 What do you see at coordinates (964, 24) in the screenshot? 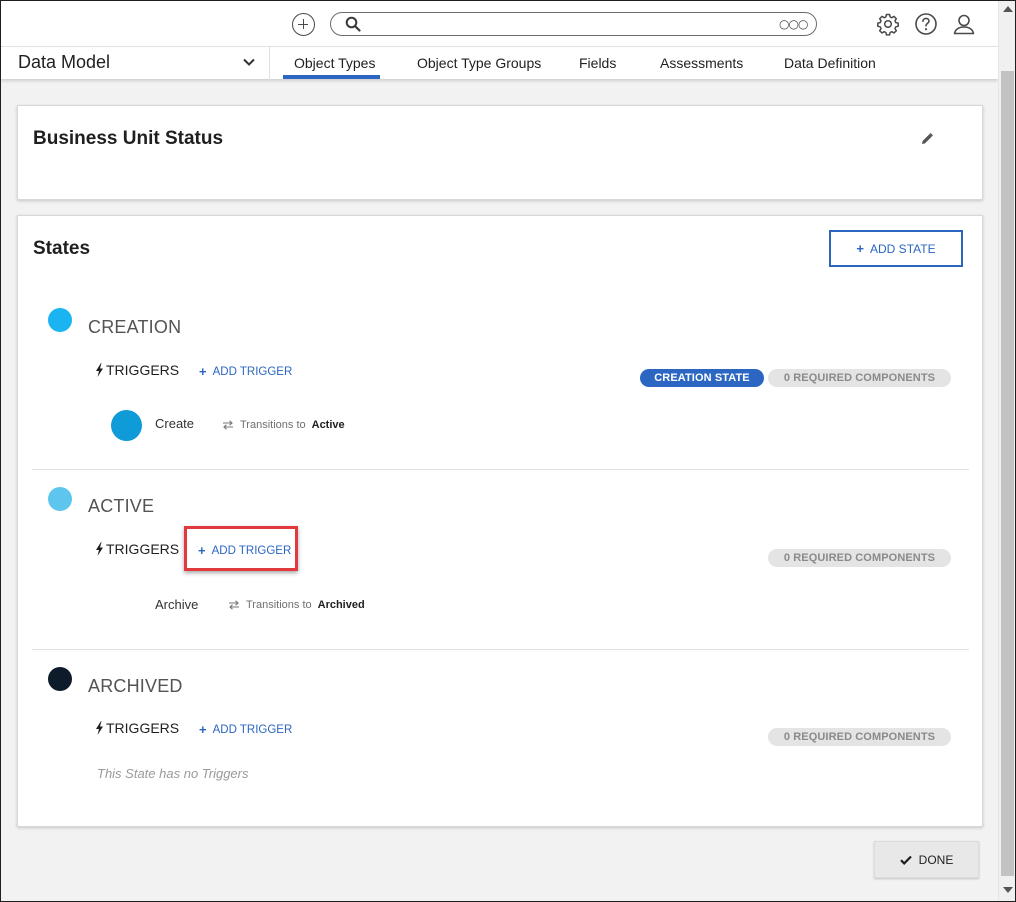
I see `user-icon` at bounding box center [964, 24].